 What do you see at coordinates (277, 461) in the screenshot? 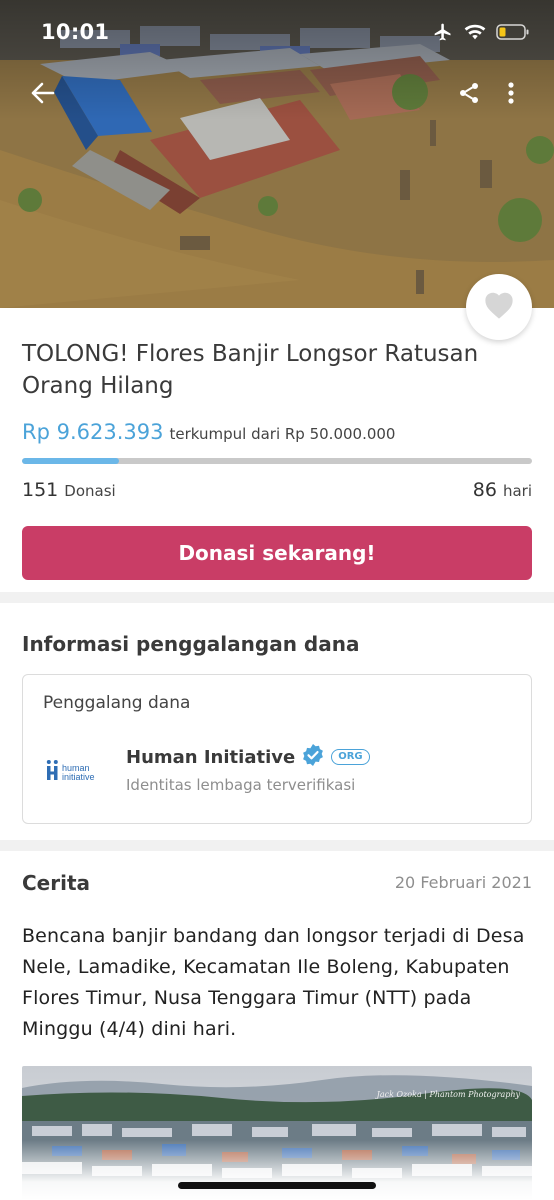
I see `progress-bar` at bounding box center [277, 461].